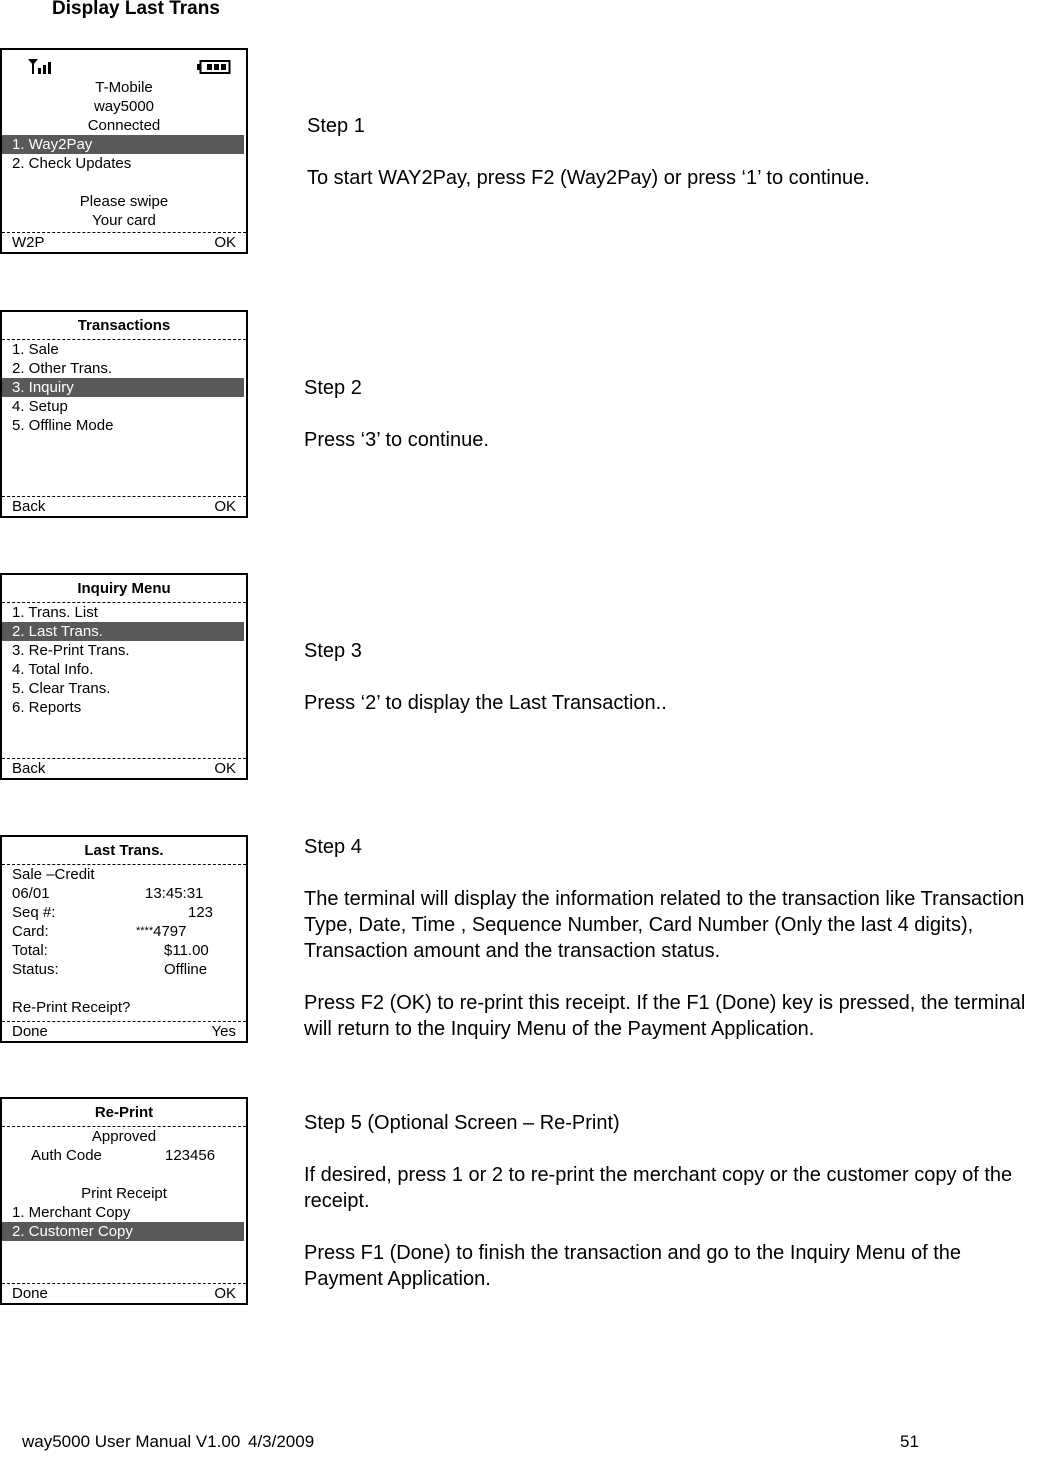  I want to click on menu-item-last-trans: 2. Last Trans., so click(123, 631).